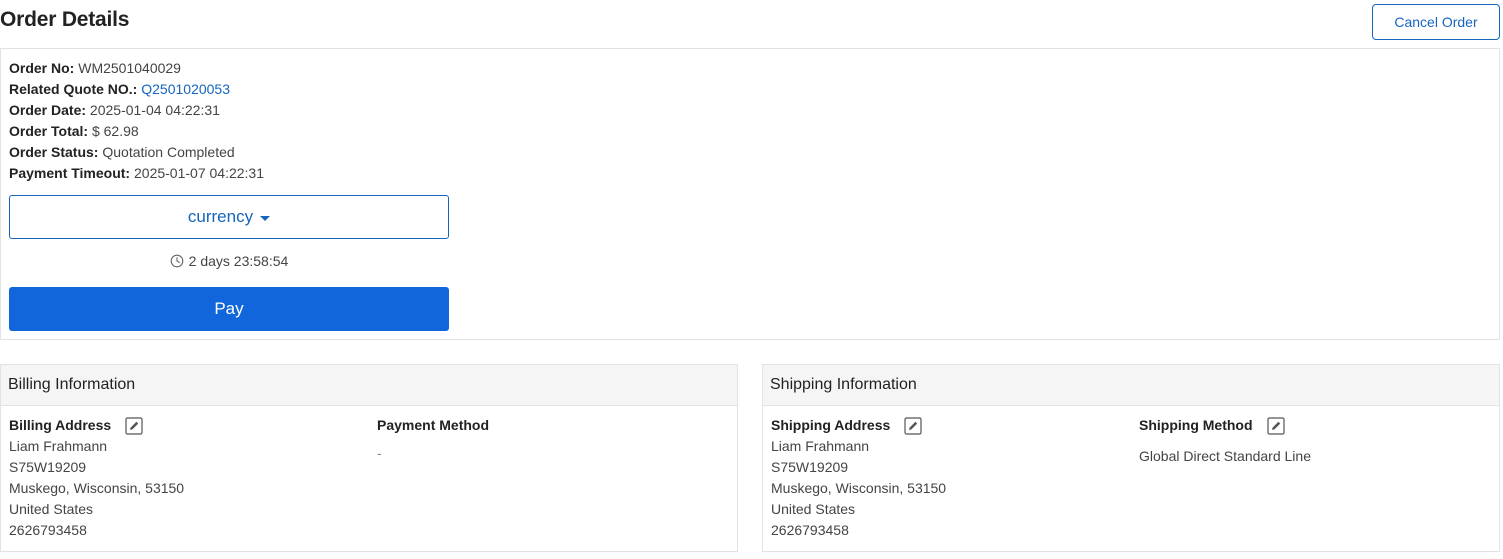 The height and width of the screenshot is (559, 1503). I want to click on payment-timeout-row: Payment Timeout: 2025-01-07 04:22:31, so click(136, 173).